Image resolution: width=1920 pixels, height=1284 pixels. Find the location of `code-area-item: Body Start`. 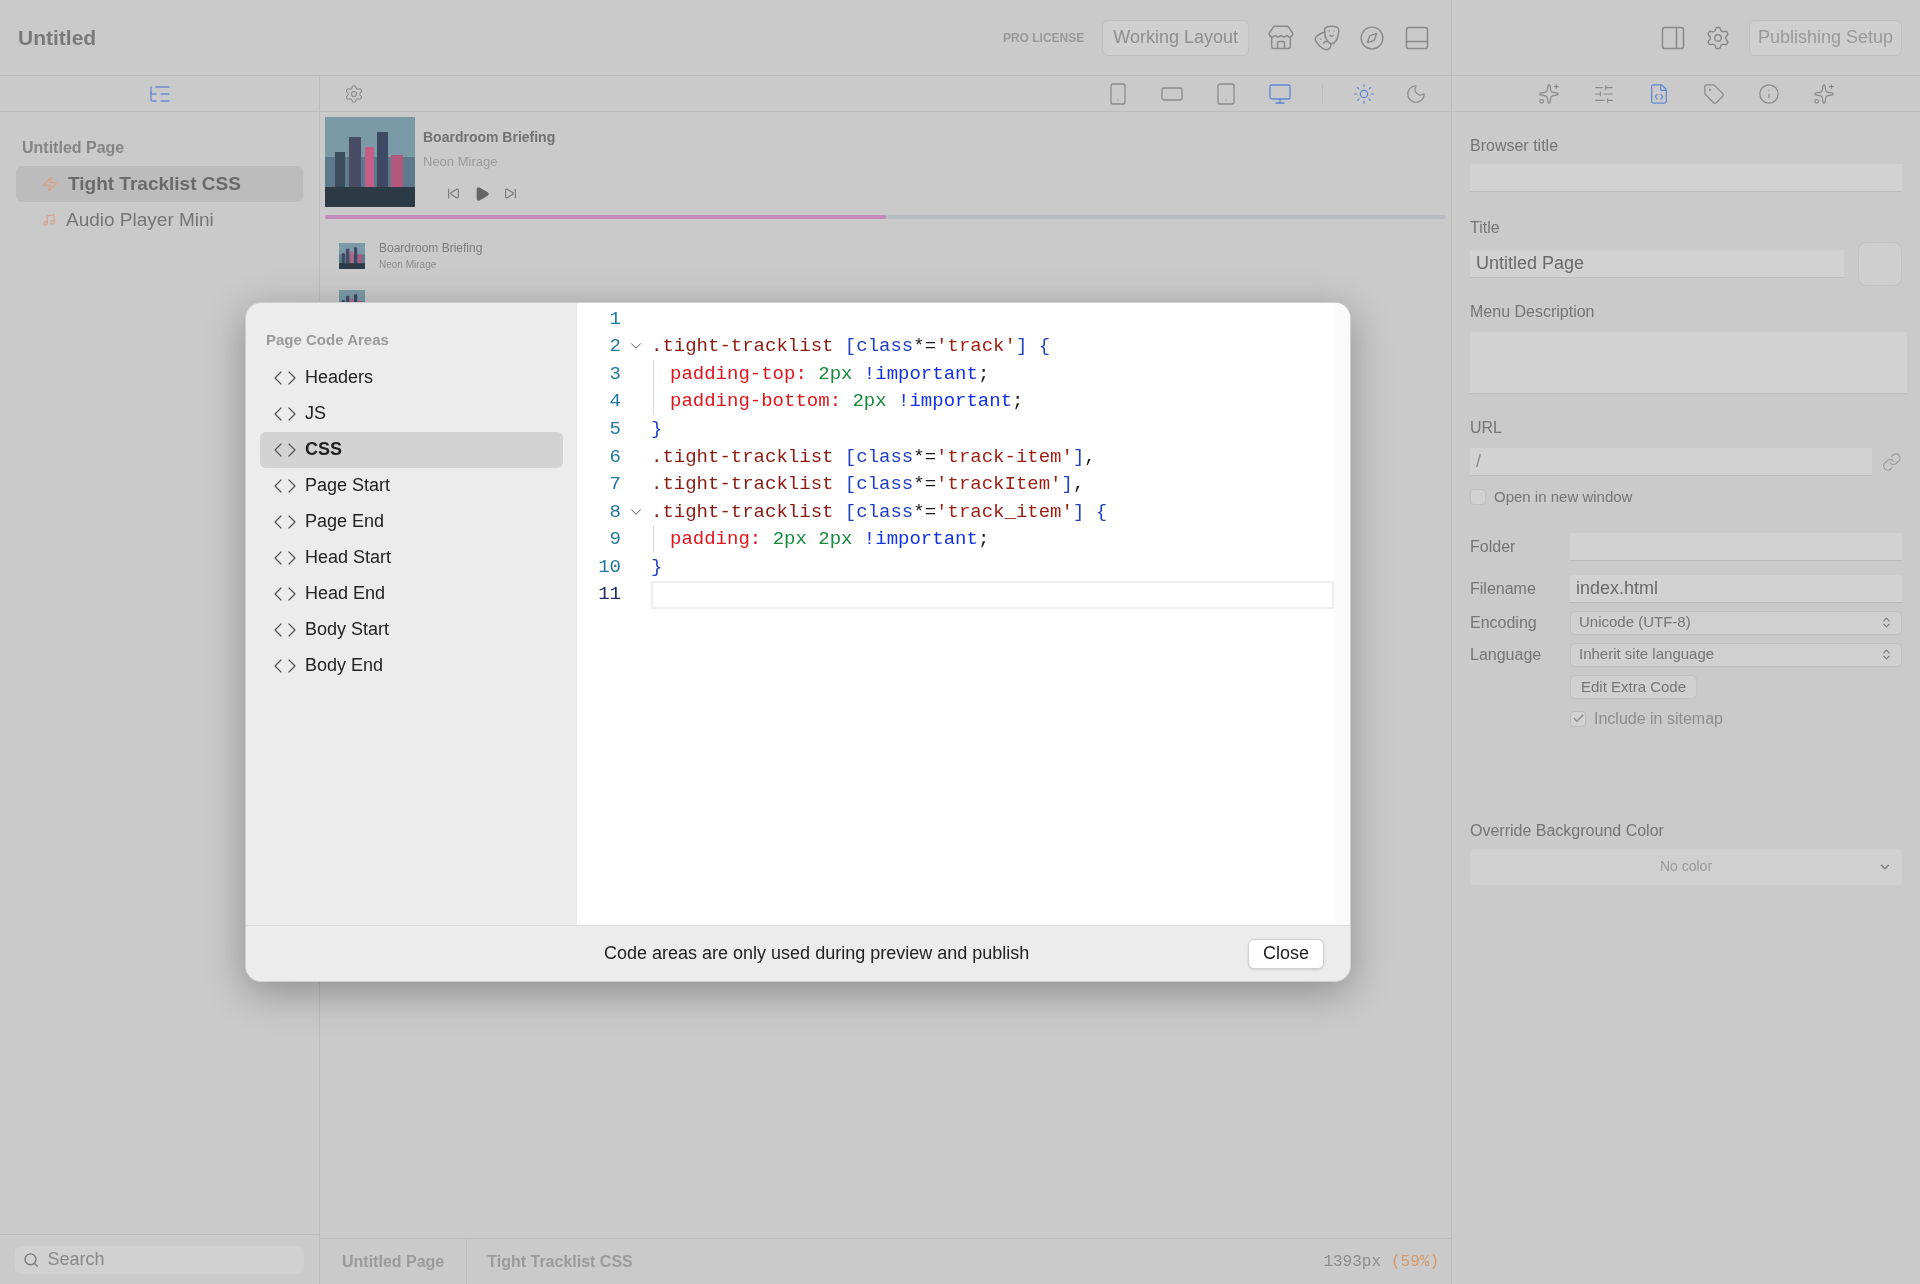

code-area-item: Body Start is located at coordinates (411, 629).